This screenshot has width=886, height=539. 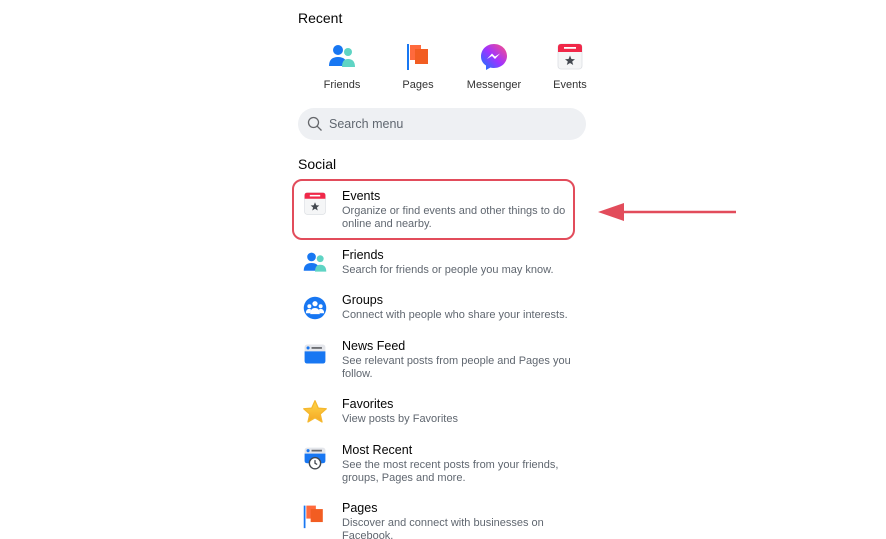 I want to click on messenger-icon, so click(x=494, y=57).